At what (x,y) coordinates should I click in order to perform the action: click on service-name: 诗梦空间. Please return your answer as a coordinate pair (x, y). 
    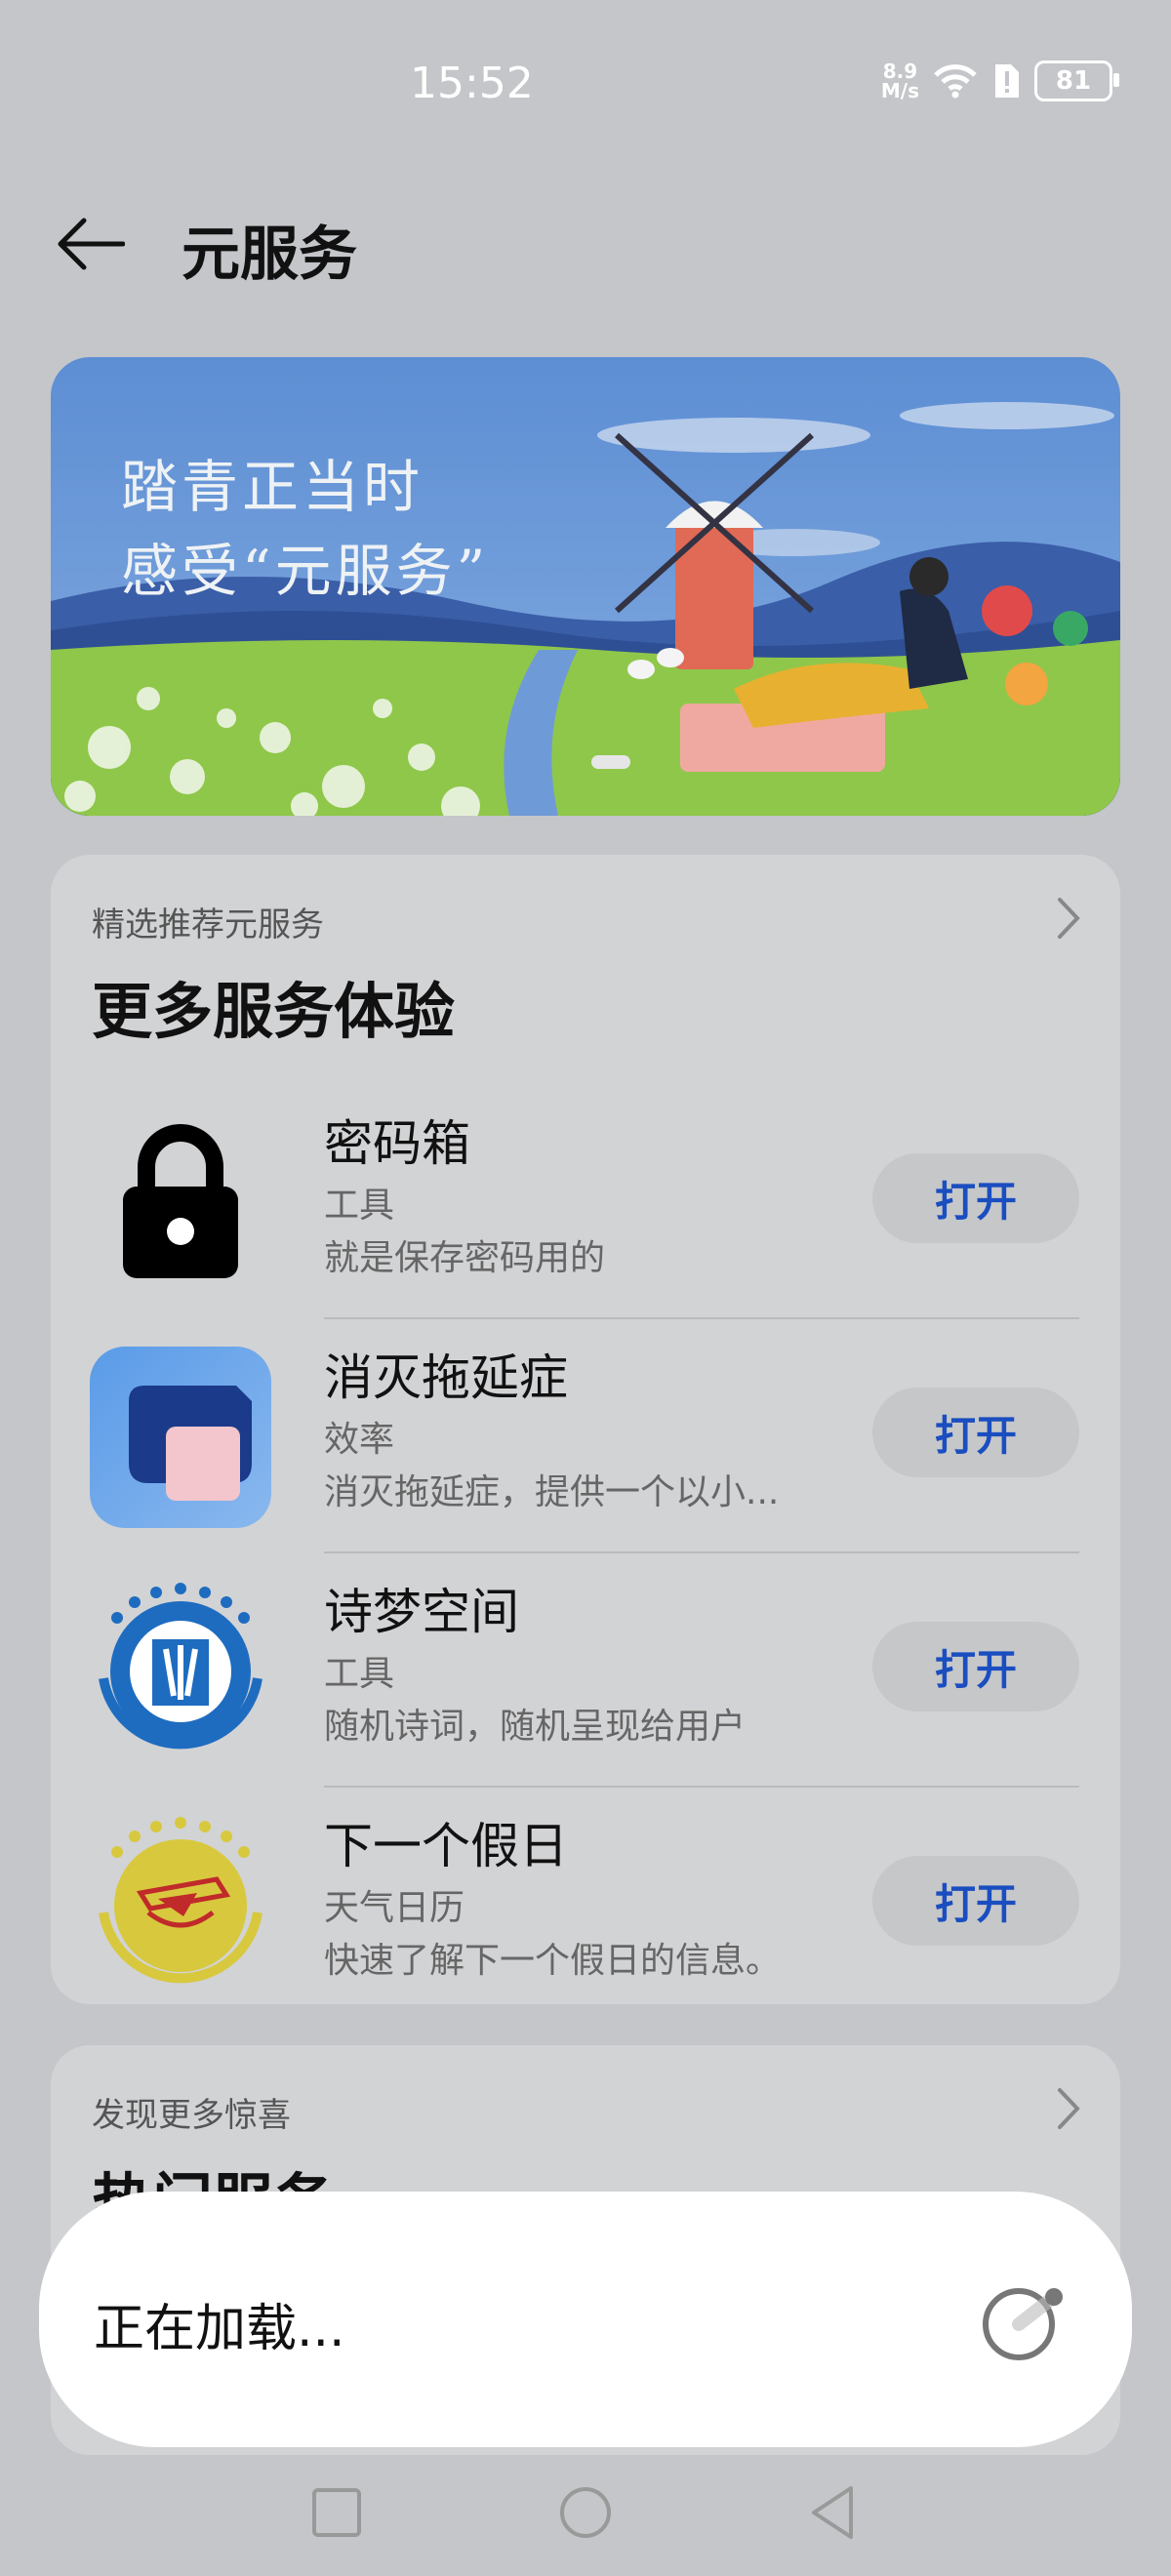
    Looking at the image, I should click on (421, 1612).